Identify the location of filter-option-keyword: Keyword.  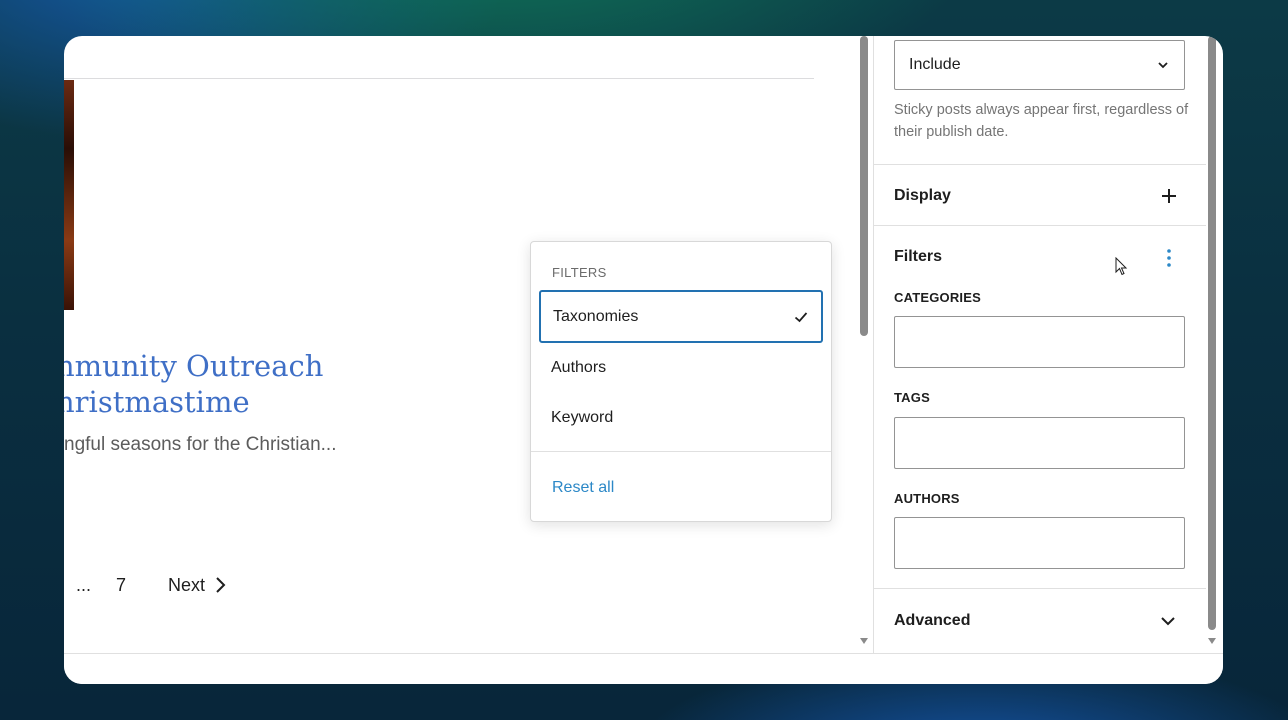
(681, 417).